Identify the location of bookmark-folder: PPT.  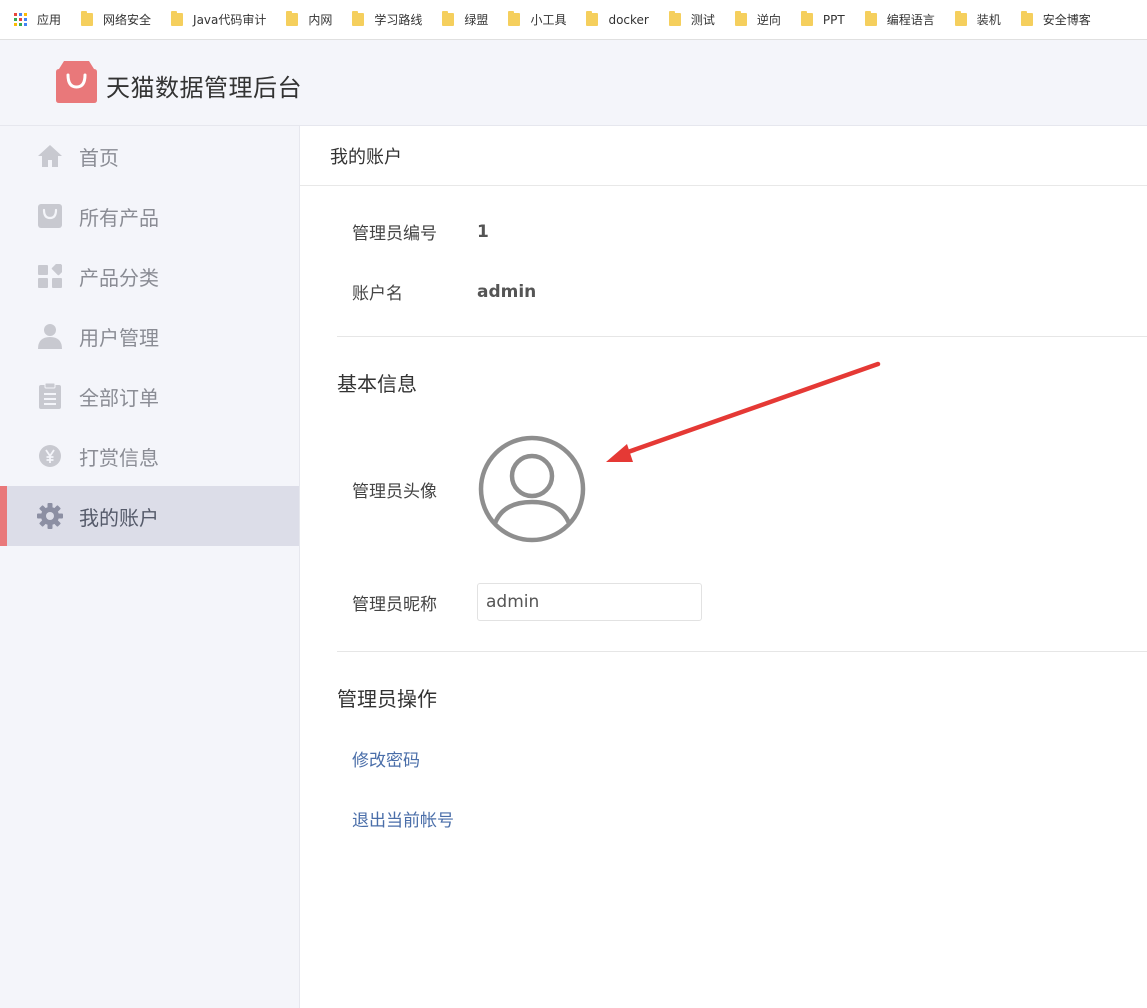
(822, 19).